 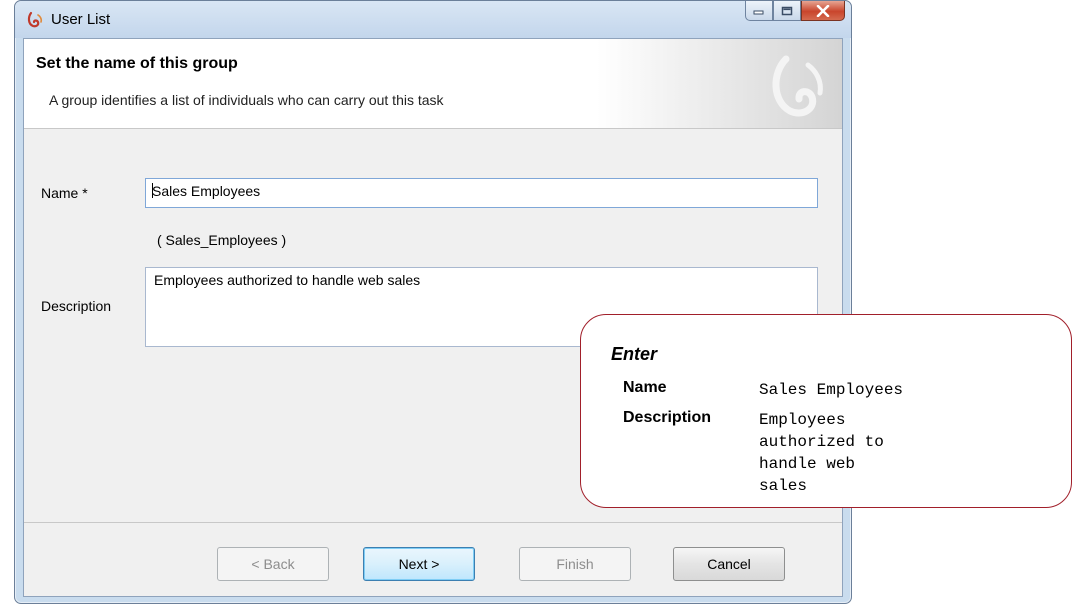 I want to click on close-button, so click(x=823, y=11).